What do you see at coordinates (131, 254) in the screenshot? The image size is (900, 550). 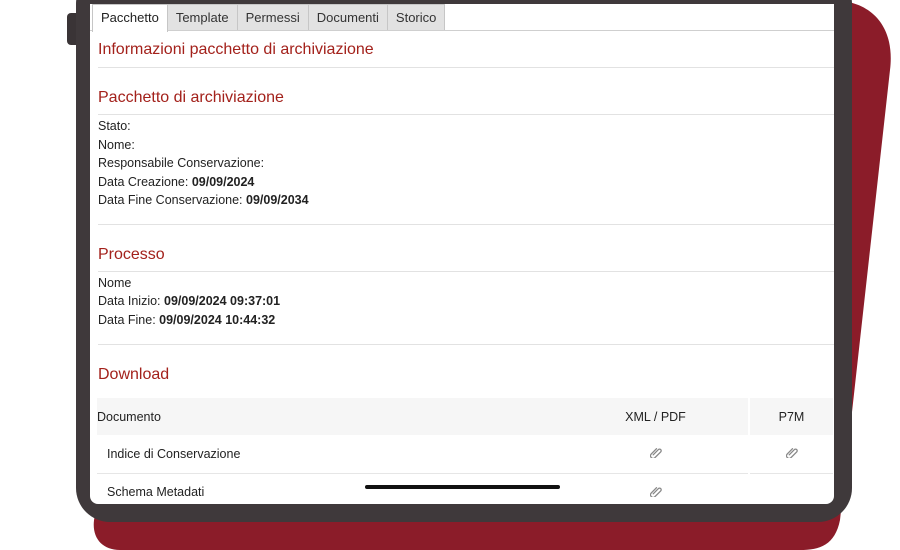 I see `process-section-title: Processo` at bounding box center [131, 254].